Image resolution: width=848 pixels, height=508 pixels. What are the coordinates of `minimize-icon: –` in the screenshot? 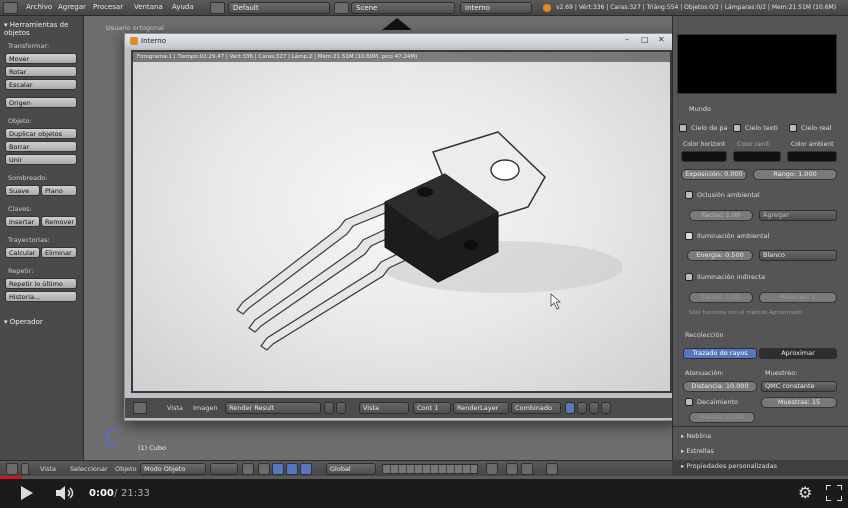 It's located at (627, 39).